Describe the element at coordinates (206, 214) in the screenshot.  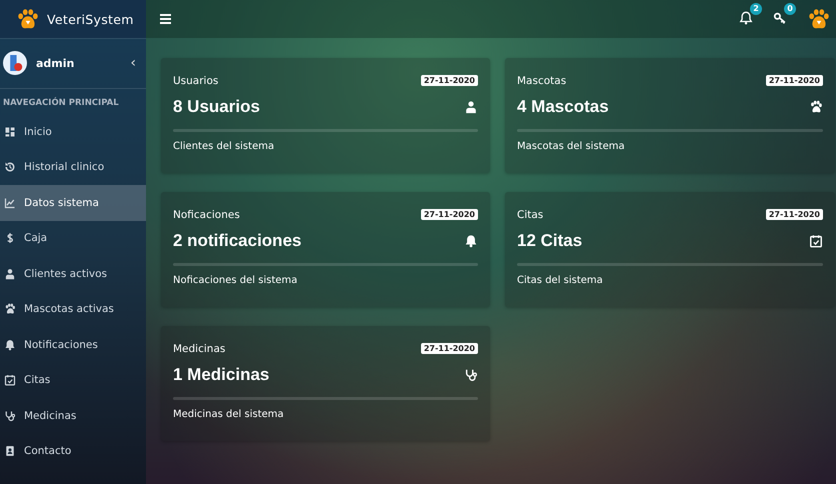
I see `card-title: Noficaciones` at that location.